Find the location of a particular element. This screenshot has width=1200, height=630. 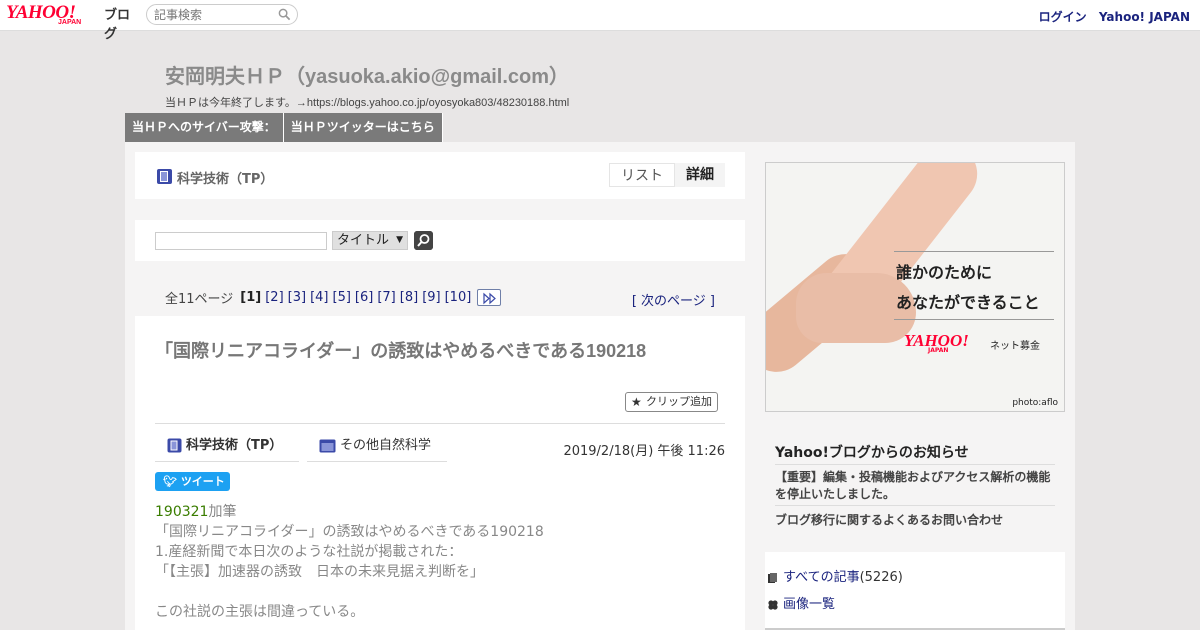

post-body-line is located at coordinates (442, 592).